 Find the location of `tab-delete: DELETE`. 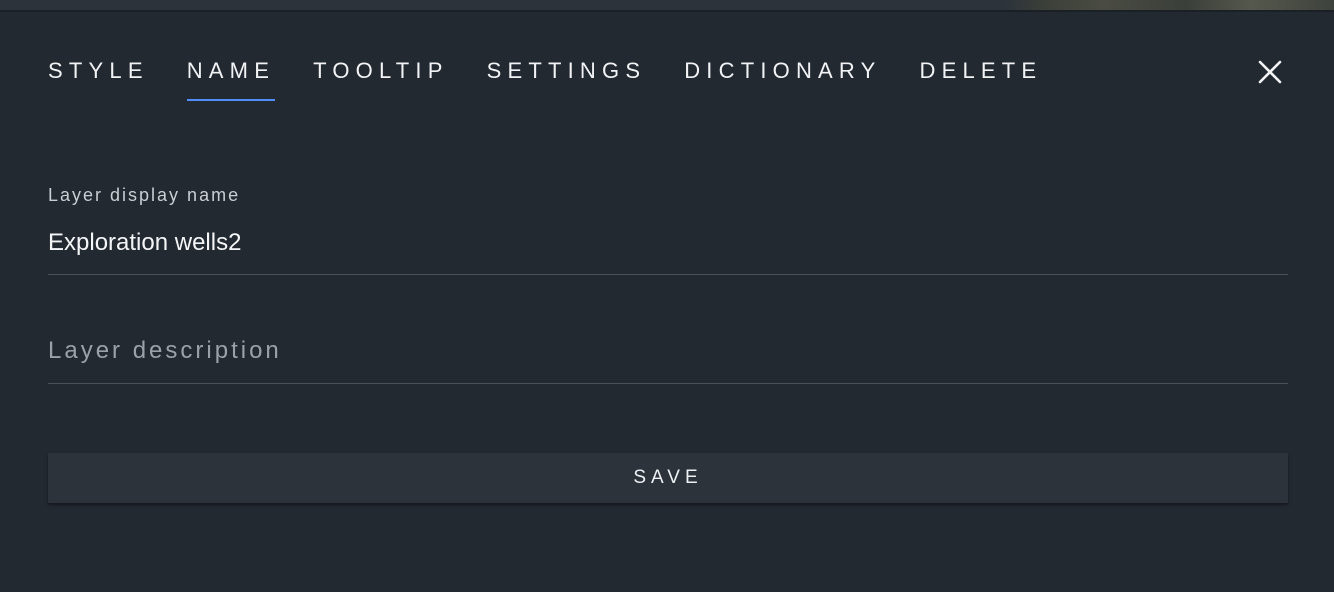

tab-delete: DELETE is located at coordinates (980, 71).